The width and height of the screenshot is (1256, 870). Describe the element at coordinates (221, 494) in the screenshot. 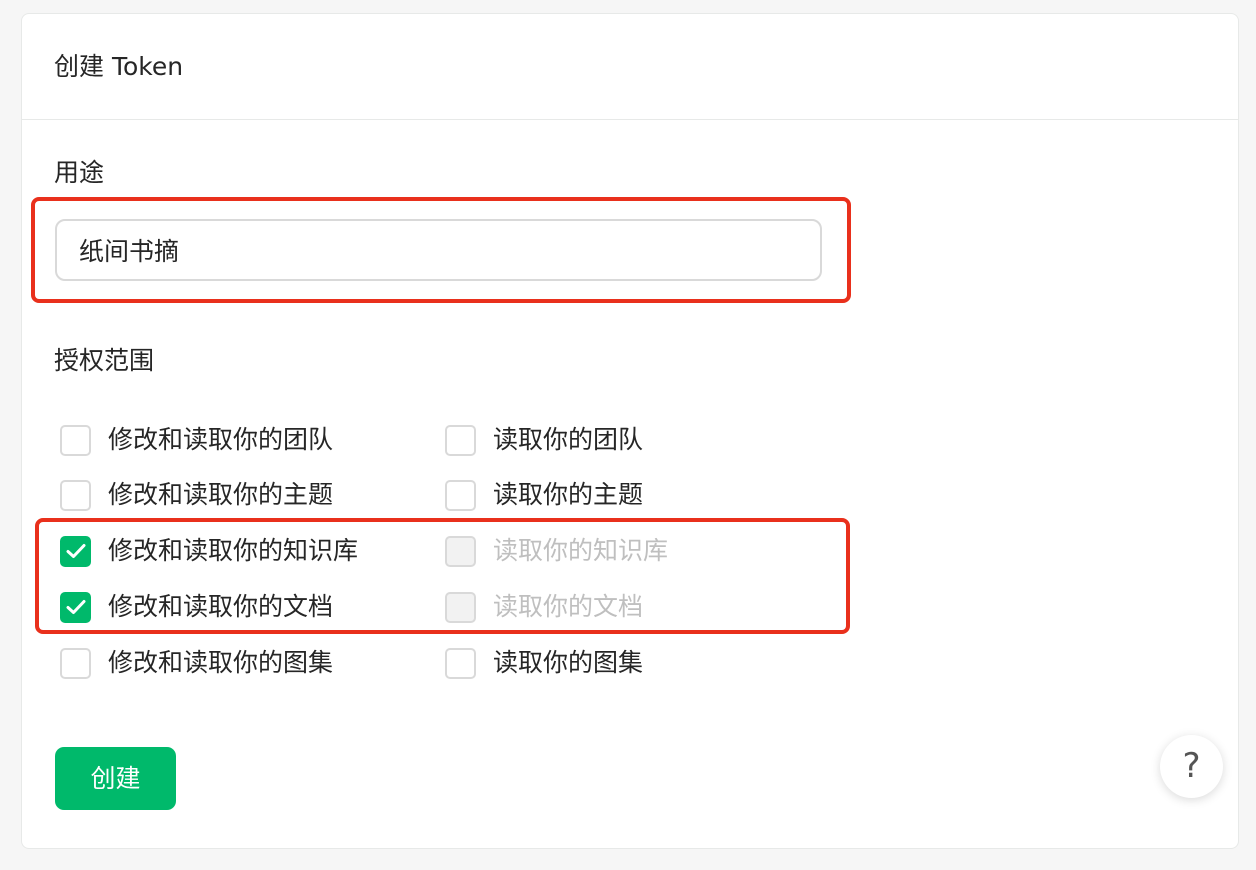

I see `perm-label: 修改和读取你的主题` at that location.